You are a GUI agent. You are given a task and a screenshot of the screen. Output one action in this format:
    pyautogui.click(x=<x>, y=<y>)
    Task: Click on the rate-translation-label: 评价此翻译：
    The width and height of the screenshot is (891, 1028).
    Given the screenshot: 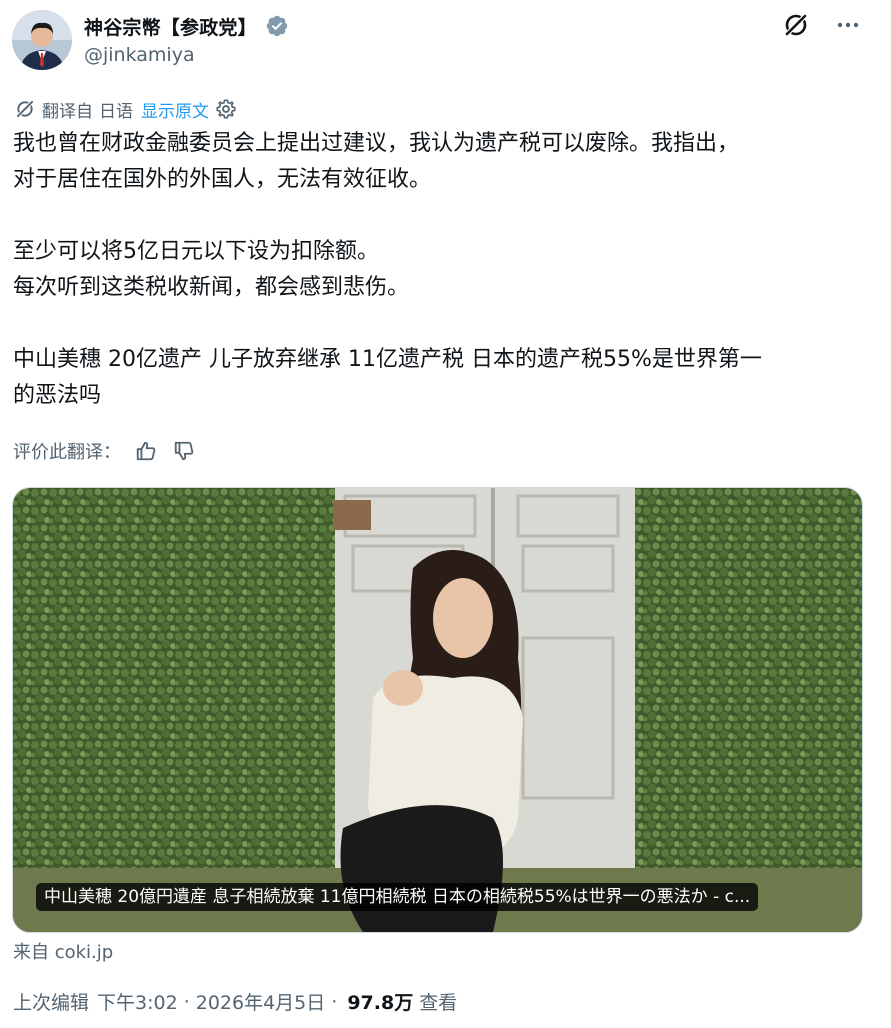 What is the action you would take?
    pyautogui.click(x=67, y=452)
    